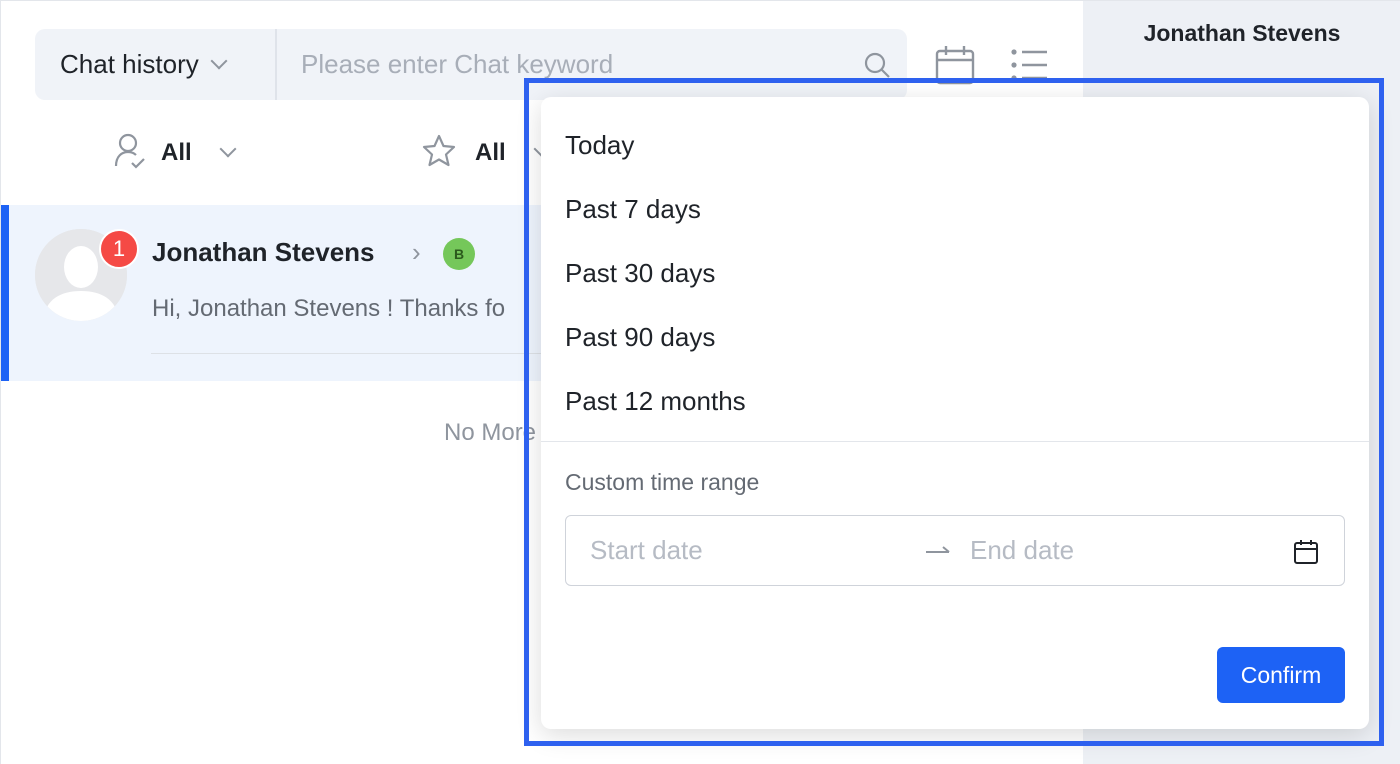 The height and width of the screenshot is (764, 1400). Describe the element at coordinates (633, 209) in the screenshot. I see `option-past-7-days: Past 7 days` at that location.